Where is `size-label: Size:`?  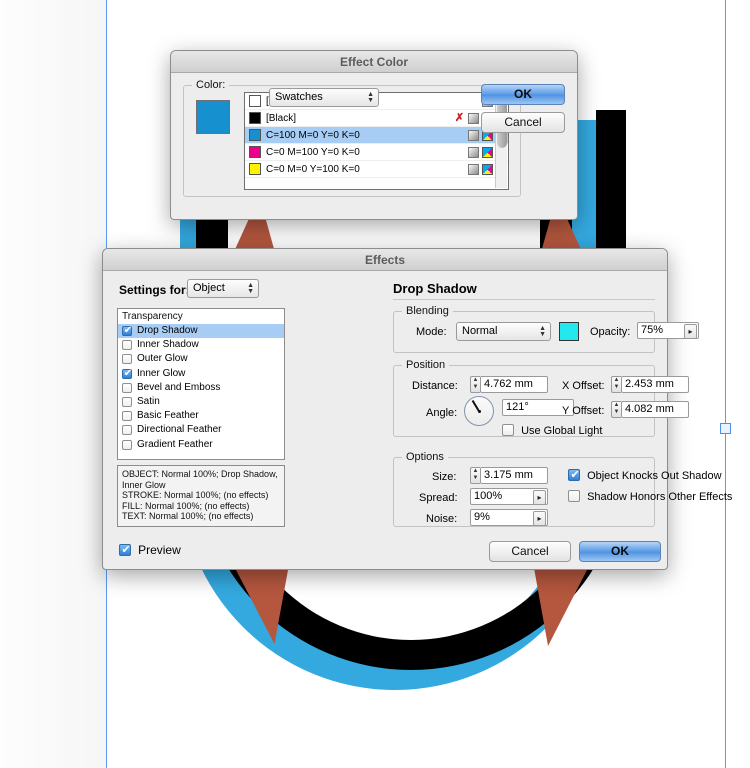 size-label: Size: is located at coordinates (444, 477).